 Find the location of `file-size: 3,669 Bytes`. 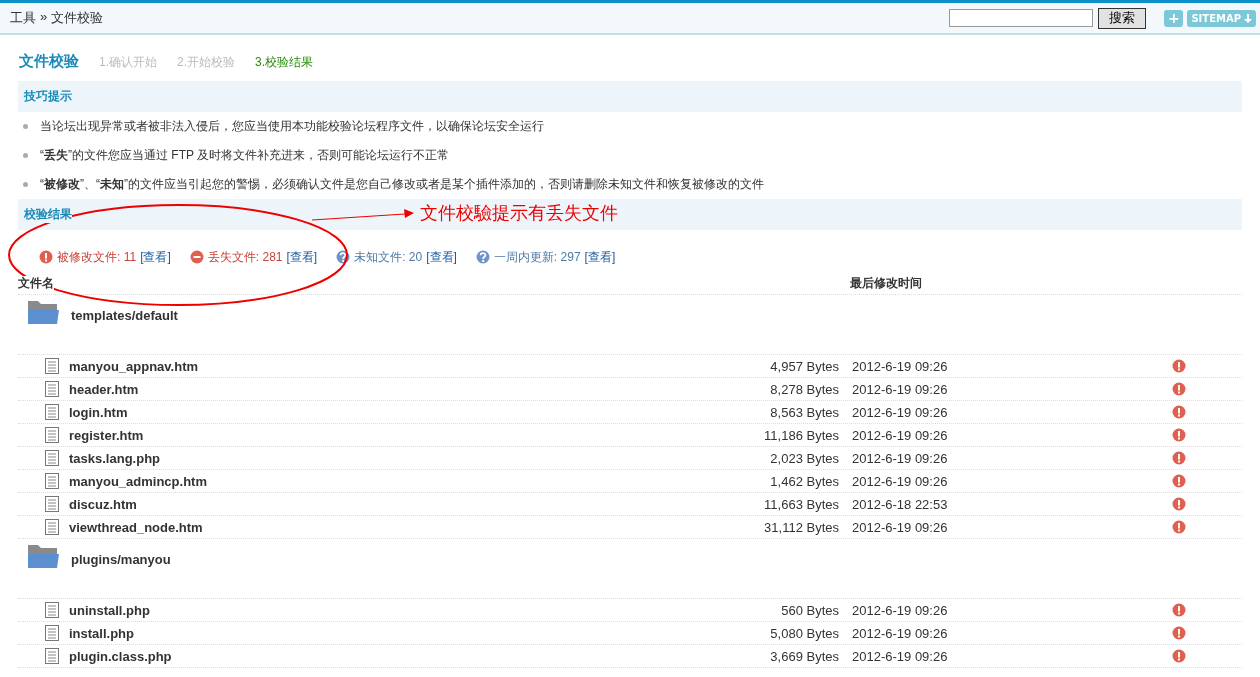

file-size: 3,669 Bytes is located at coordinates (804, 656).